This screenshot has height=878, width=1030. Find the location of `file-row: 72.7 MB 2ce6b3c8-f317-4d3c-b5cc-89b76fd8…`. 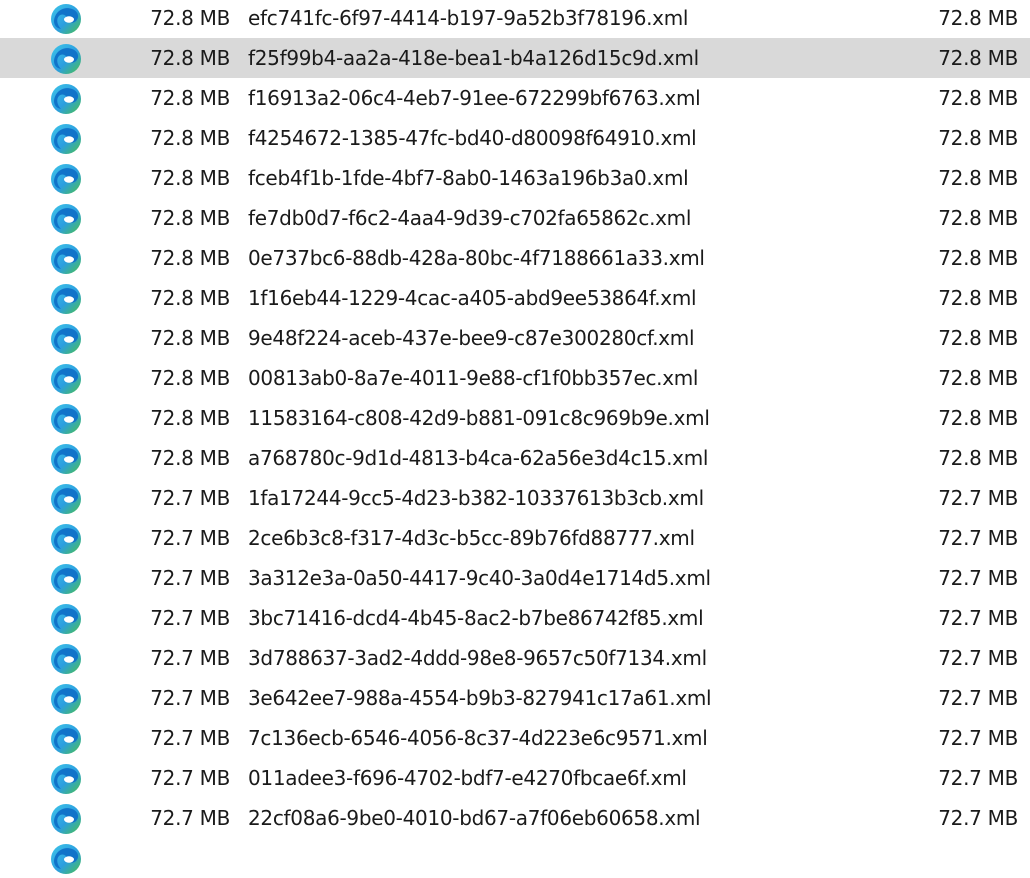

file-row: 72.7 MB 2ce6b3c8-f317-4d3c-b5cc-89b76fd8… is located at coordinates (515, 538).